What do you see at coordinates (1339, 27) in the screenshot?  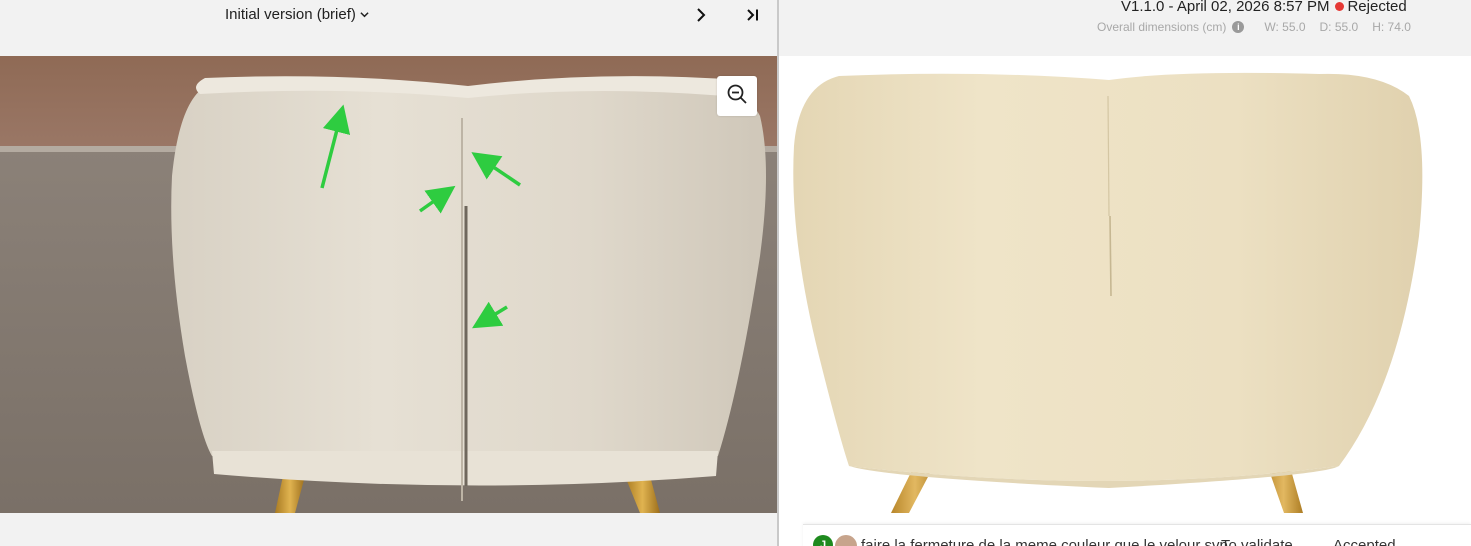 I see `dimension-depth: D: 55.0` at bounding box center [1339, 27].